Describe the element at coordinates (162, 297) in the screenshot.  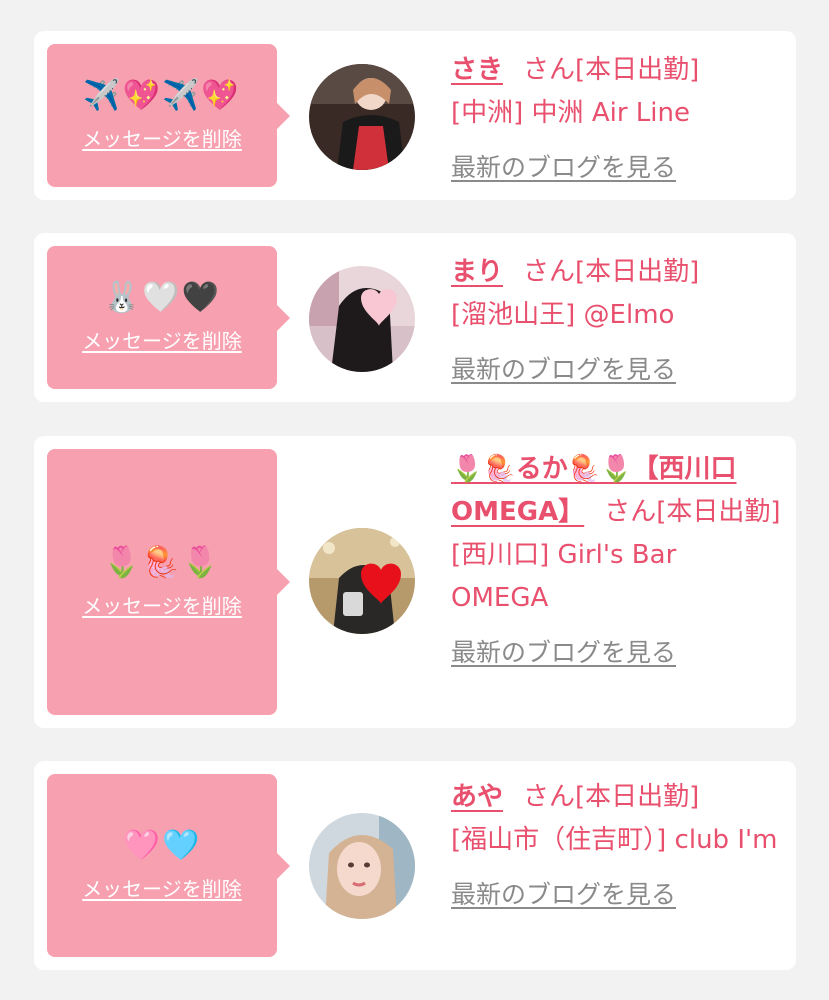
I see `message-text: 🐰🤍🖤` at that location.